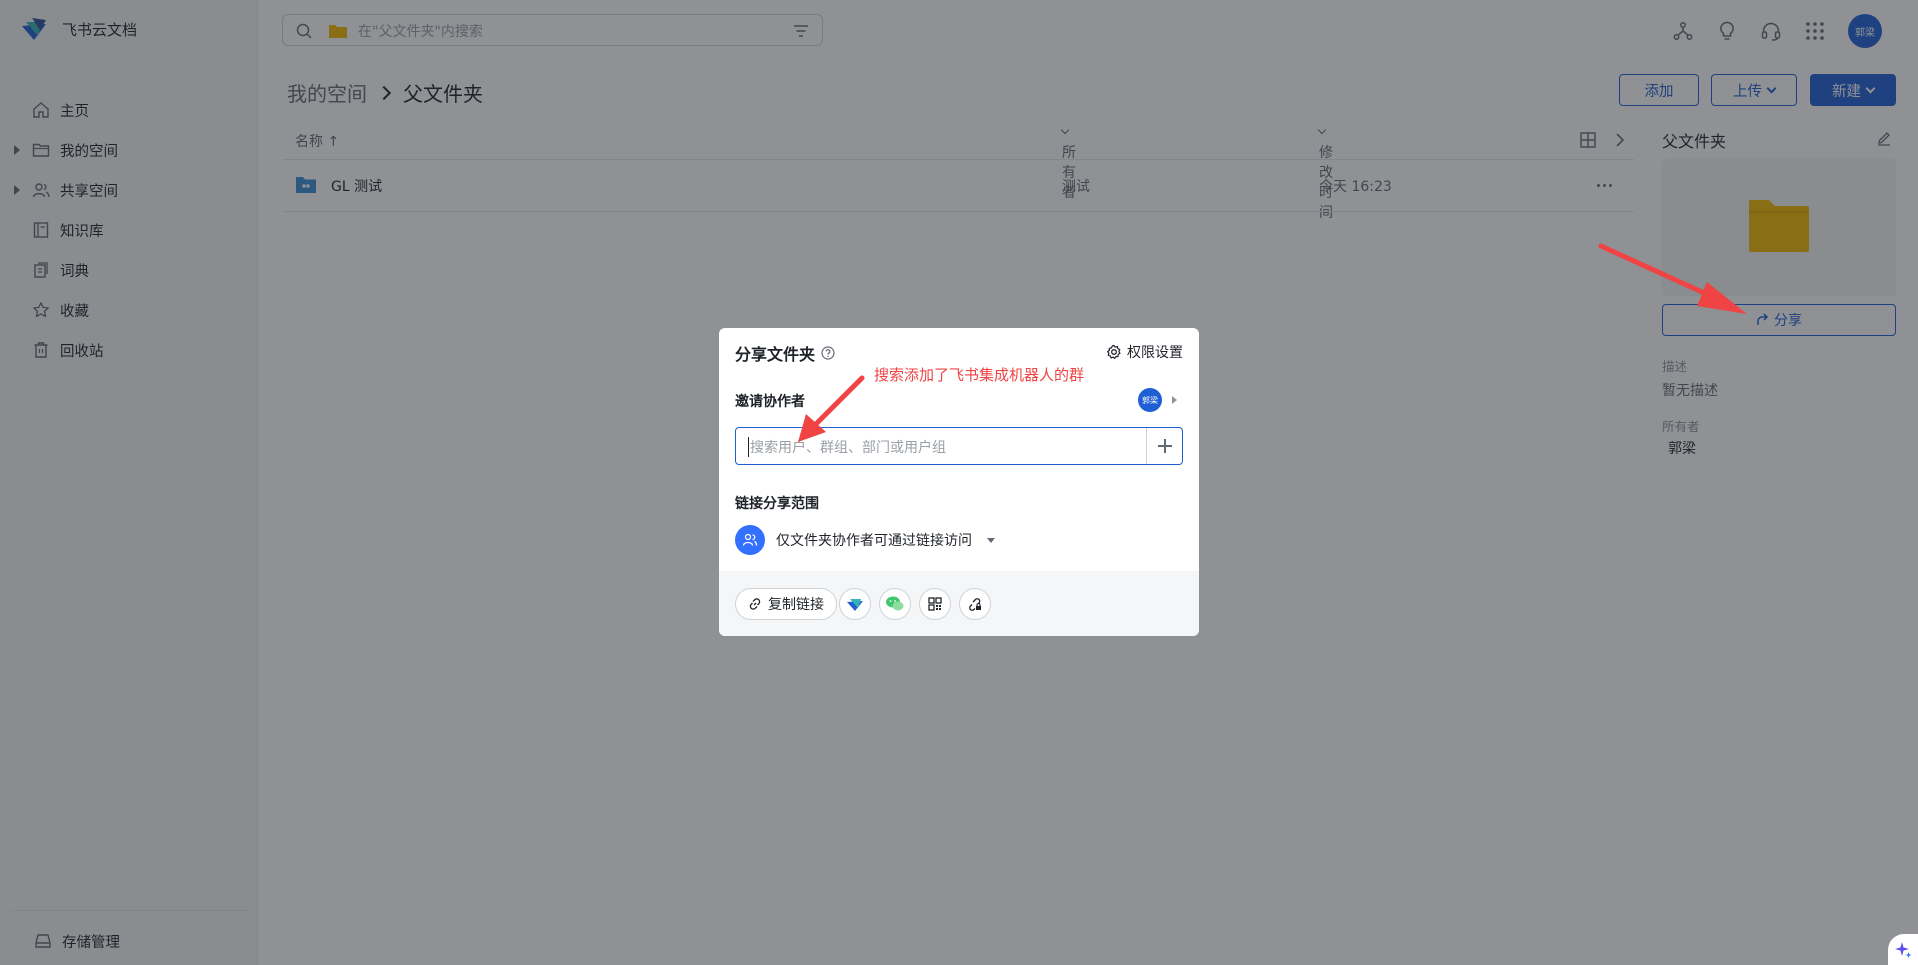 This screenshot has height=965, width=1918. Describe the element at coordinates (777, 504) in the screenshot. I see `link-scope-label: 链接分享范围` at that location.